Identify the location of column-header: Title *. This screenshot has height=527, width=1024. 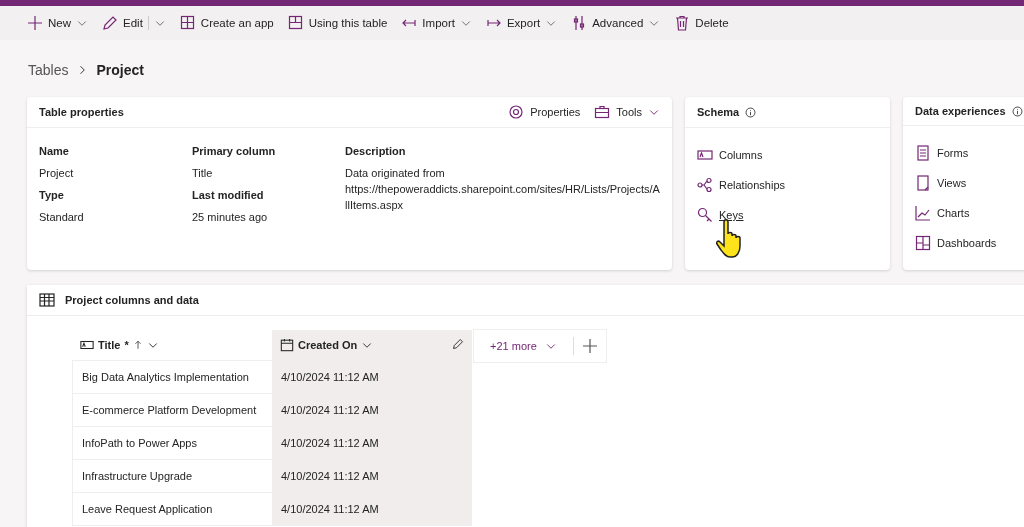
(172, 345).